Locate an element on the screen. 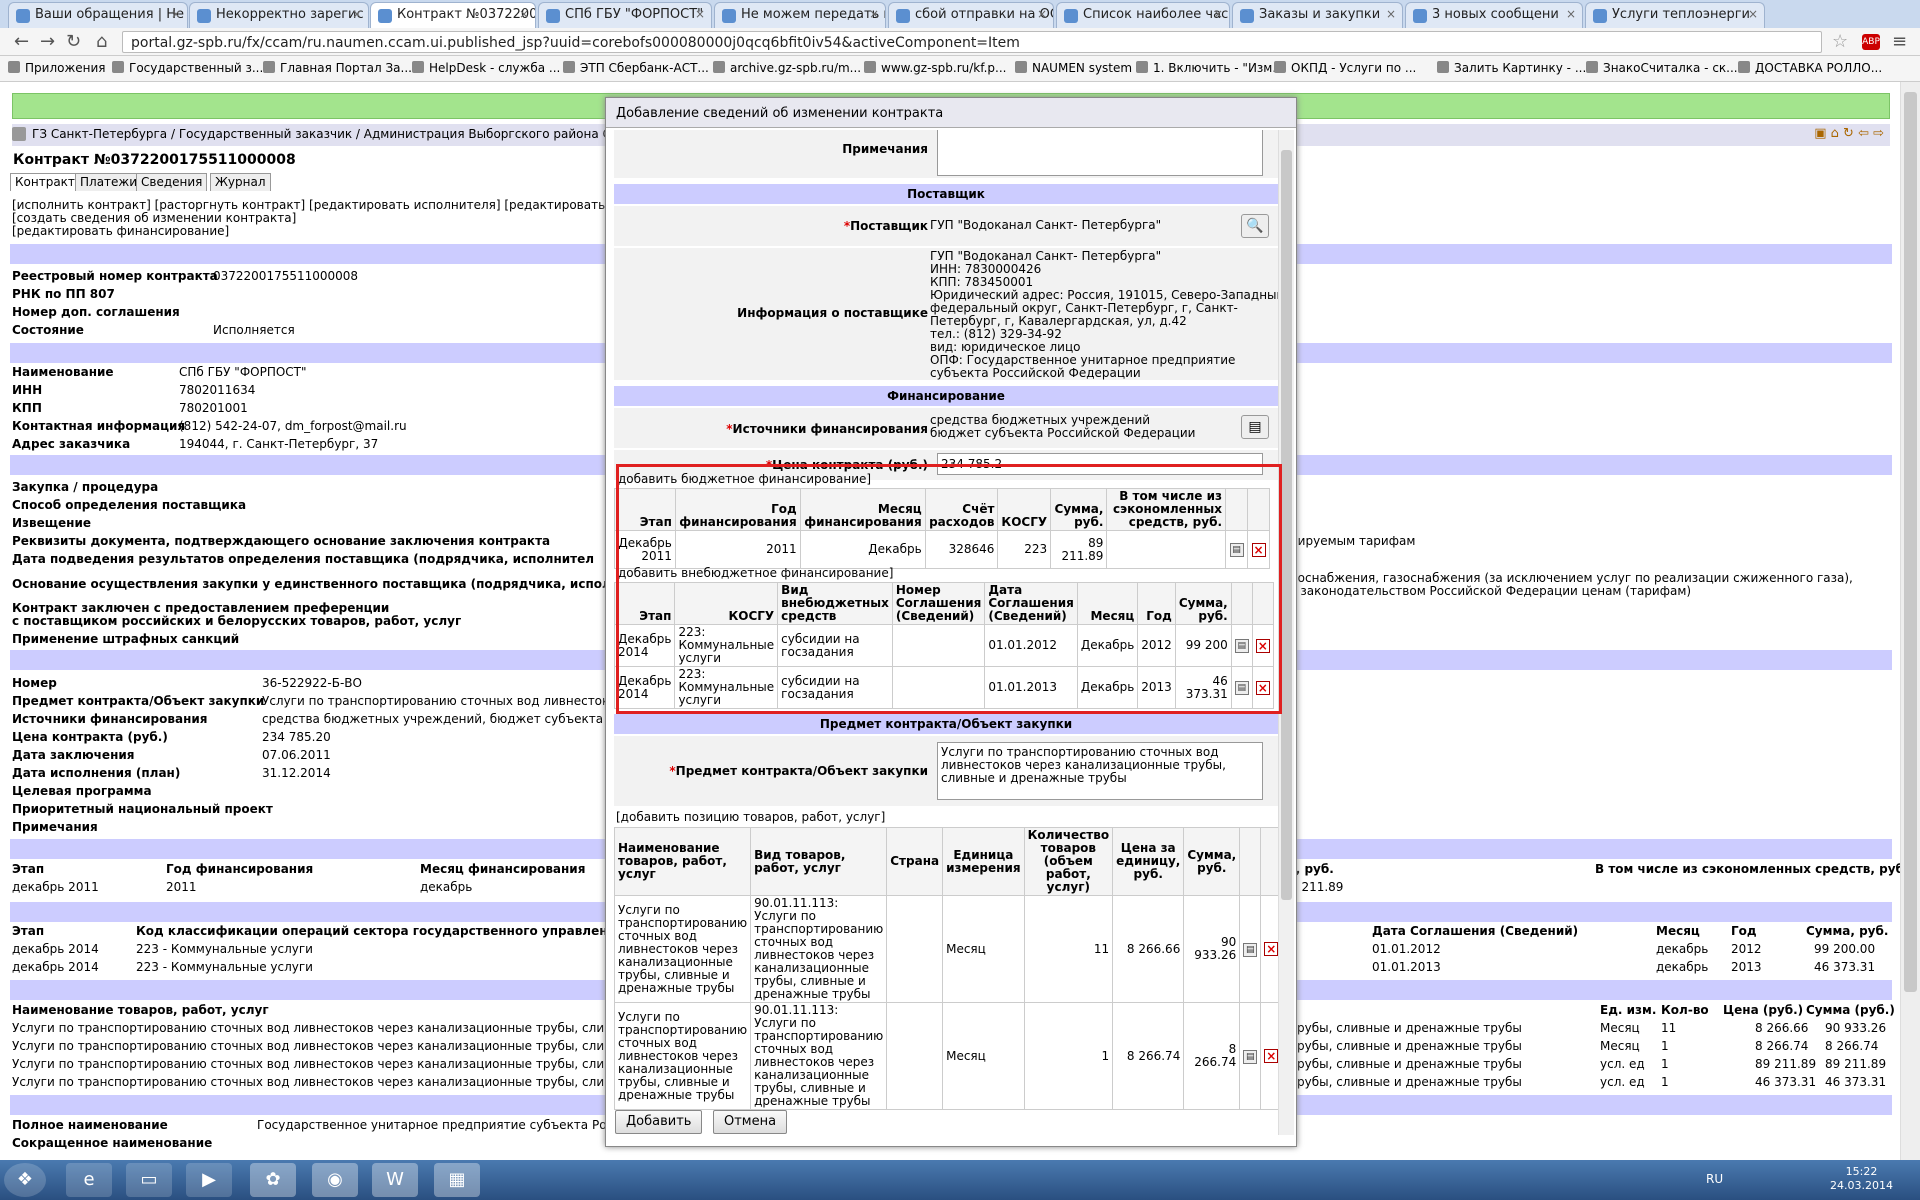  menu-icon: ≡ is located at coordinates (1899, 41).